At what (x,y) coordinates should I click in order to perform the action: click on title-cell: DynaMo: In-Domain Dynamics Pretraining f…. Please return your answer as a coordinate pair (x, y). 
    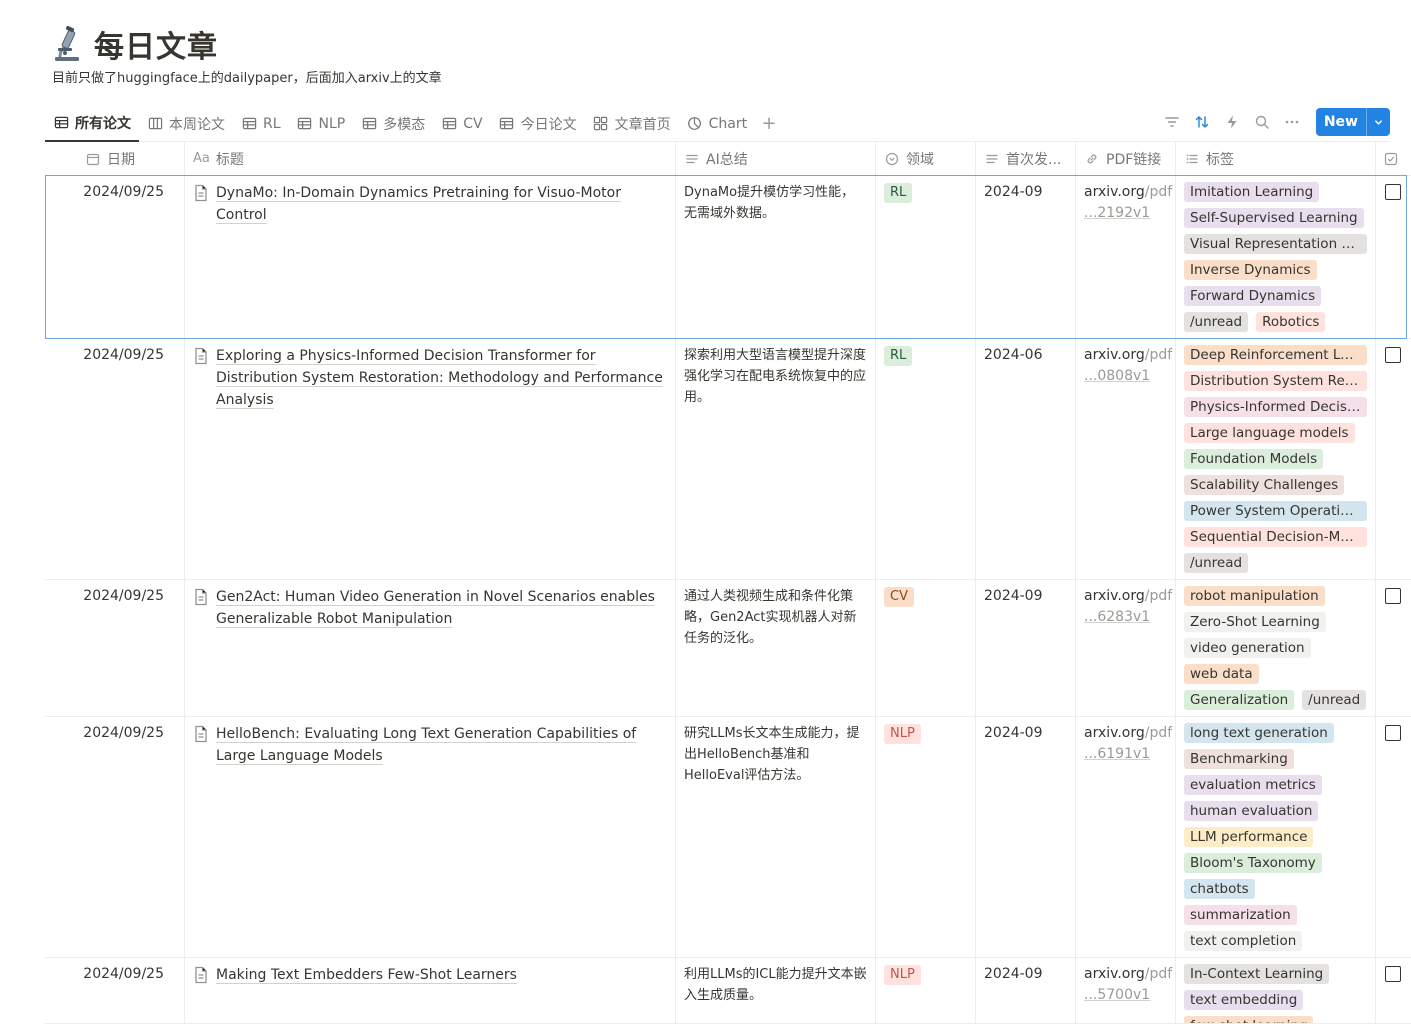
    Looking at the image, I should click on (430, 257).